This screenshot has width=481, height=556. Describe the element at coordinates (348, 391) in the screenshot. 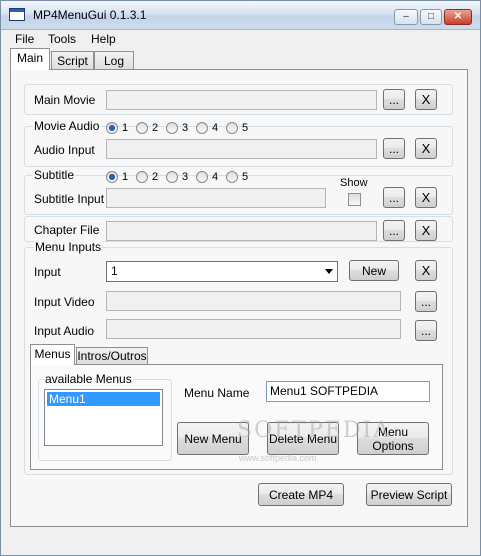

I see `menu-name-input: Menu1 SOFTPEDIA` at that location.